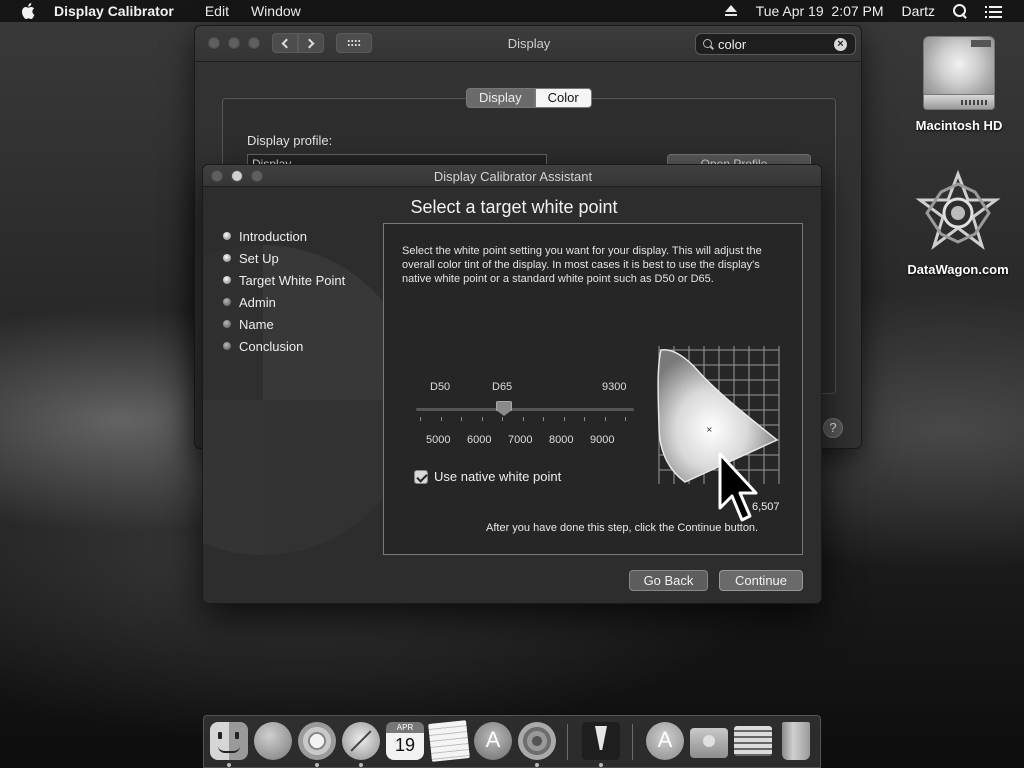  I want to click on apple-menu-icon, so click(28, 11).